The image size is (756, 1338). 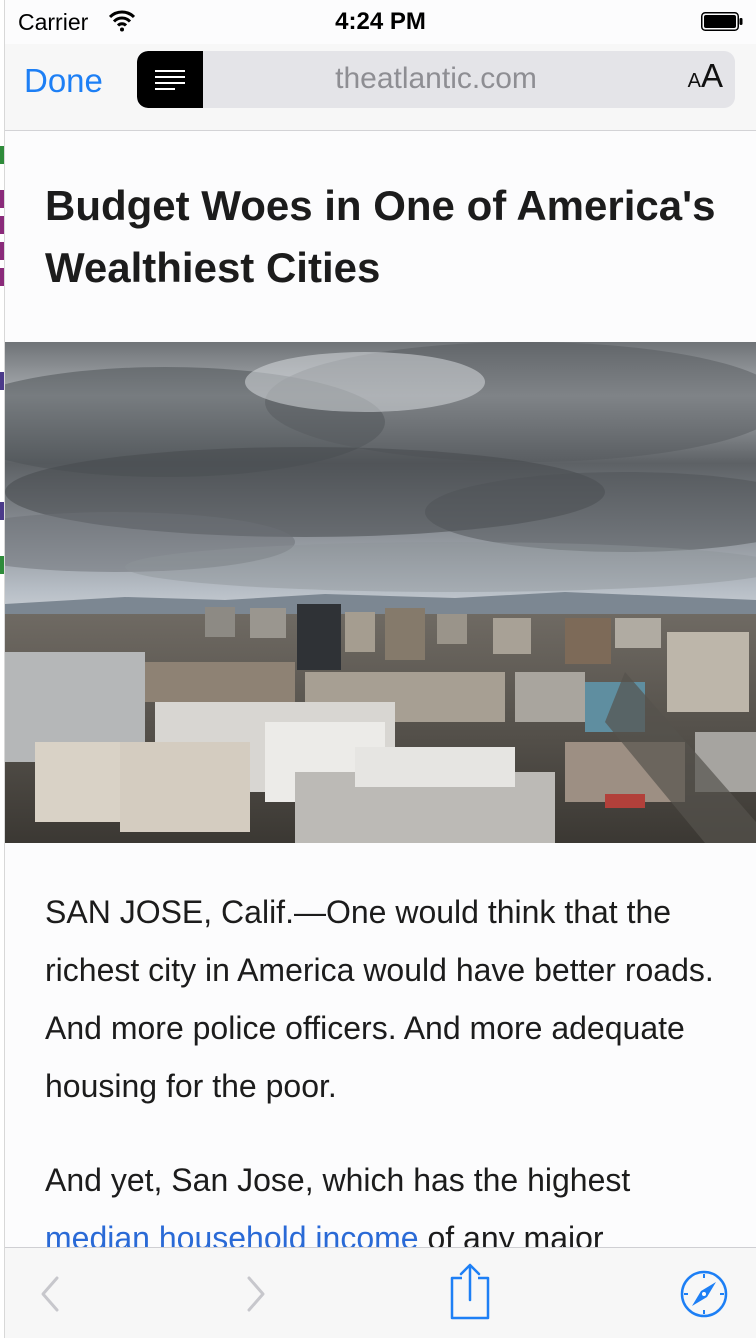 I want to click on text-size-large-glyph: A, so click(x=711, y=75).